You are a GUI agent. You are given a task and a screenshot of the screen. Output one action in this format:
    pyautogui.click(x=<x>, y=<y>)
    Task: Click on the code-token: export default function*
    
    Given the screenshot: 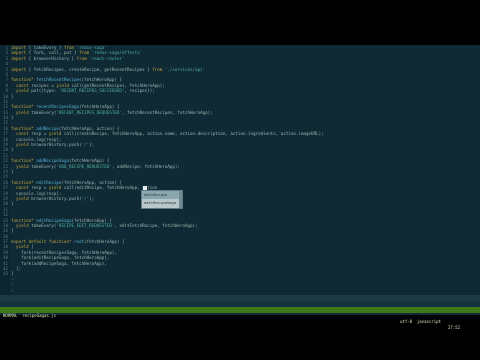 What is the action you would take?
    pyautogui.click(x=43, y=242)
    